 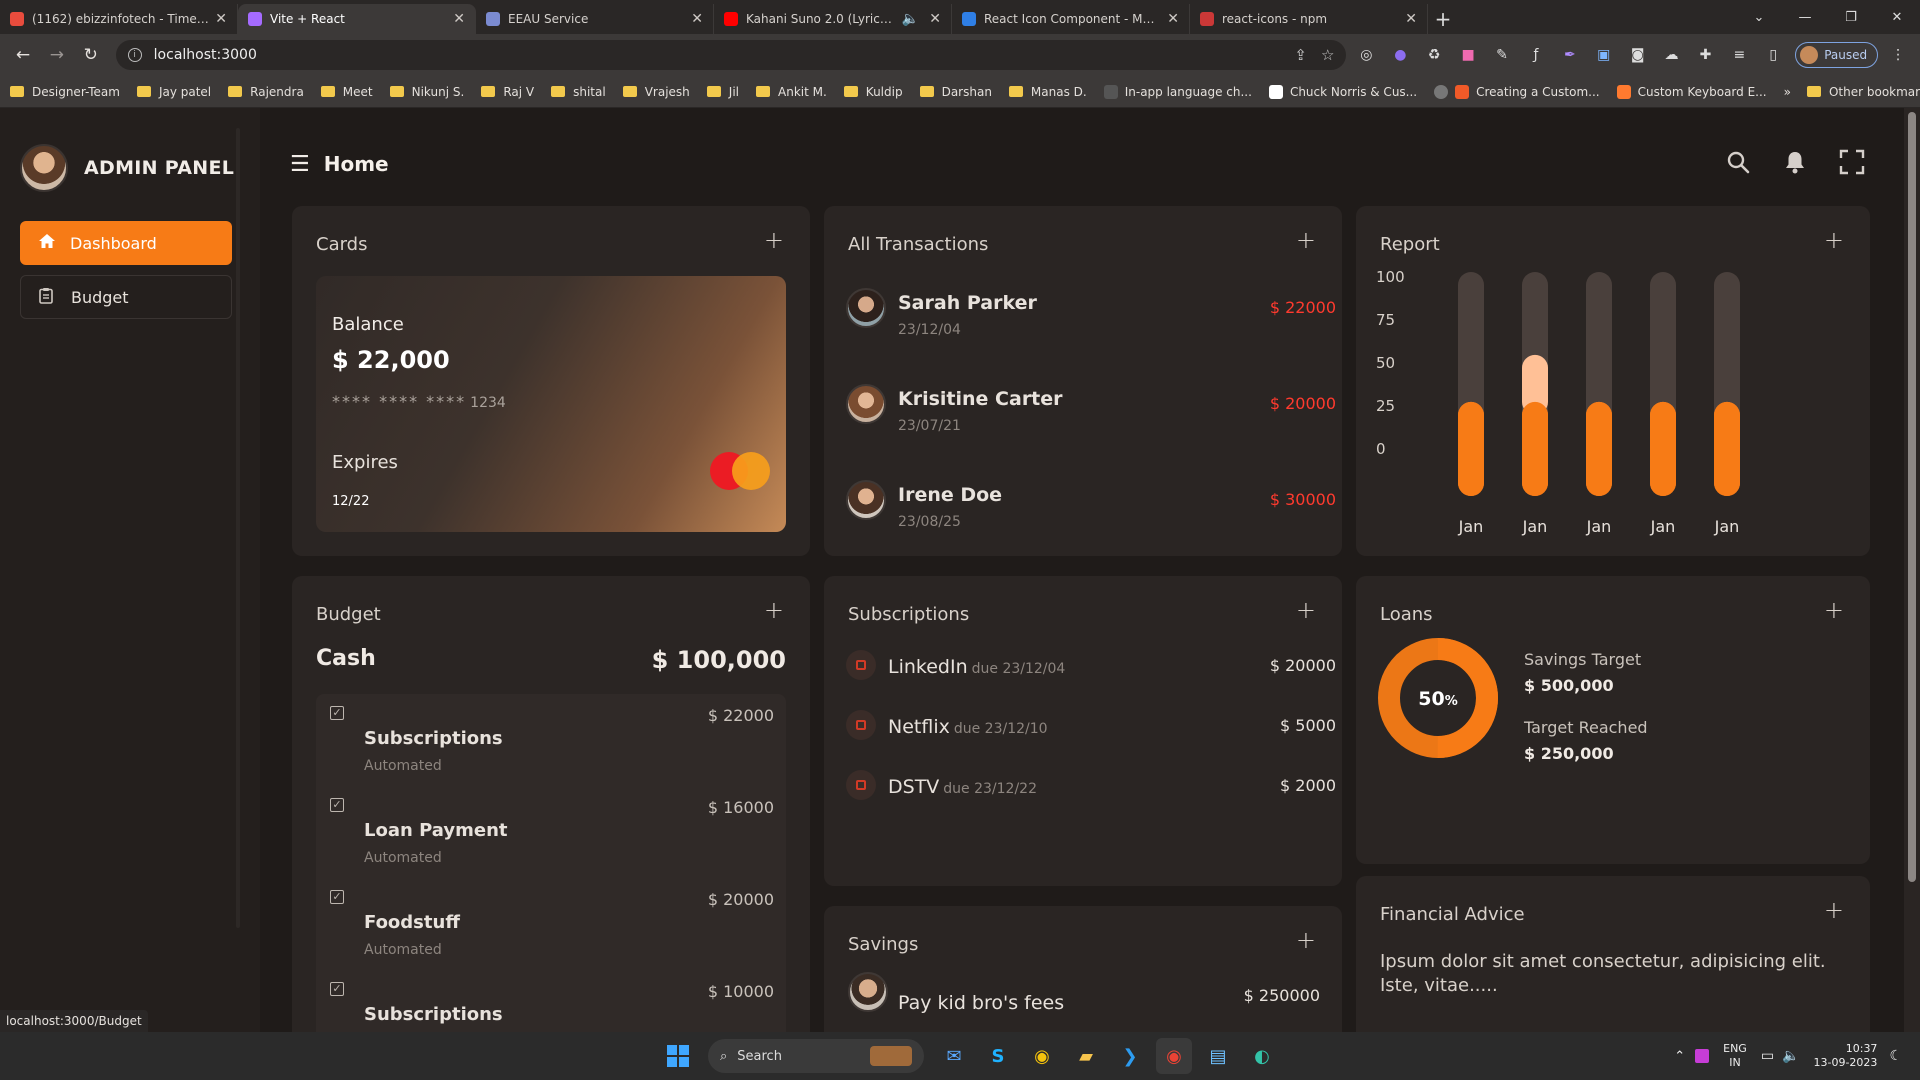 I want to click on windows-start-icon, so click(x=678, y=1056).